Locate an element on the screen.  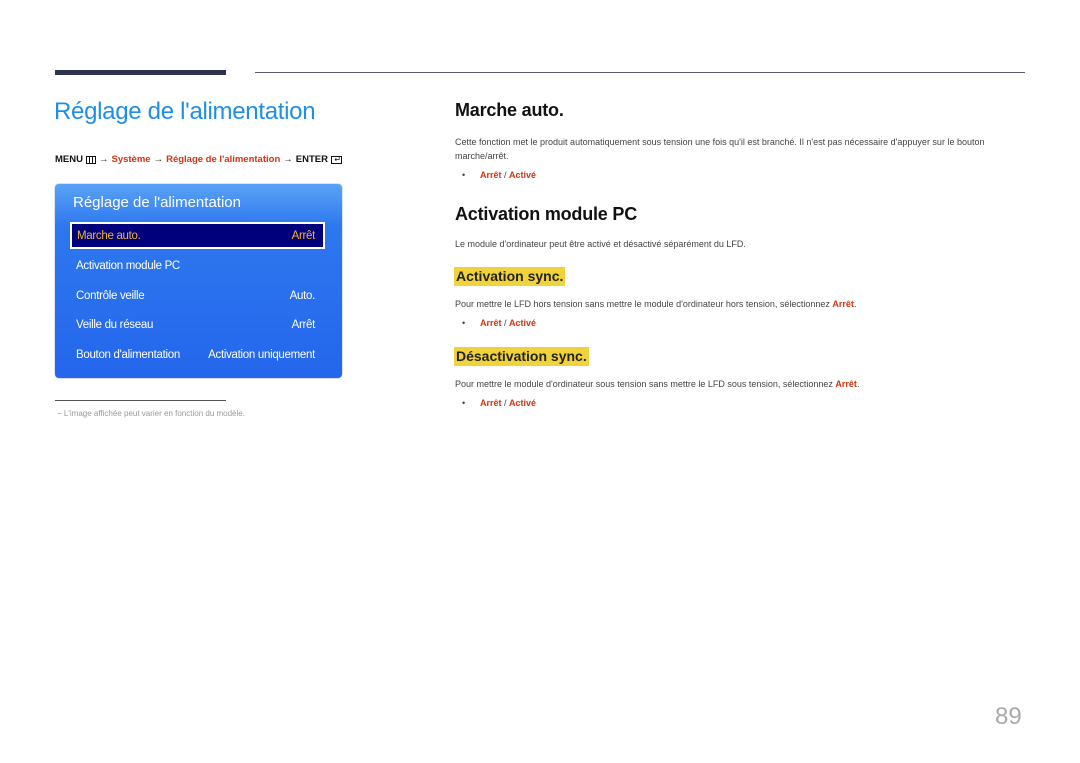
osd-title: Réglage de l'alimentation is located at coordinates (157, 202).